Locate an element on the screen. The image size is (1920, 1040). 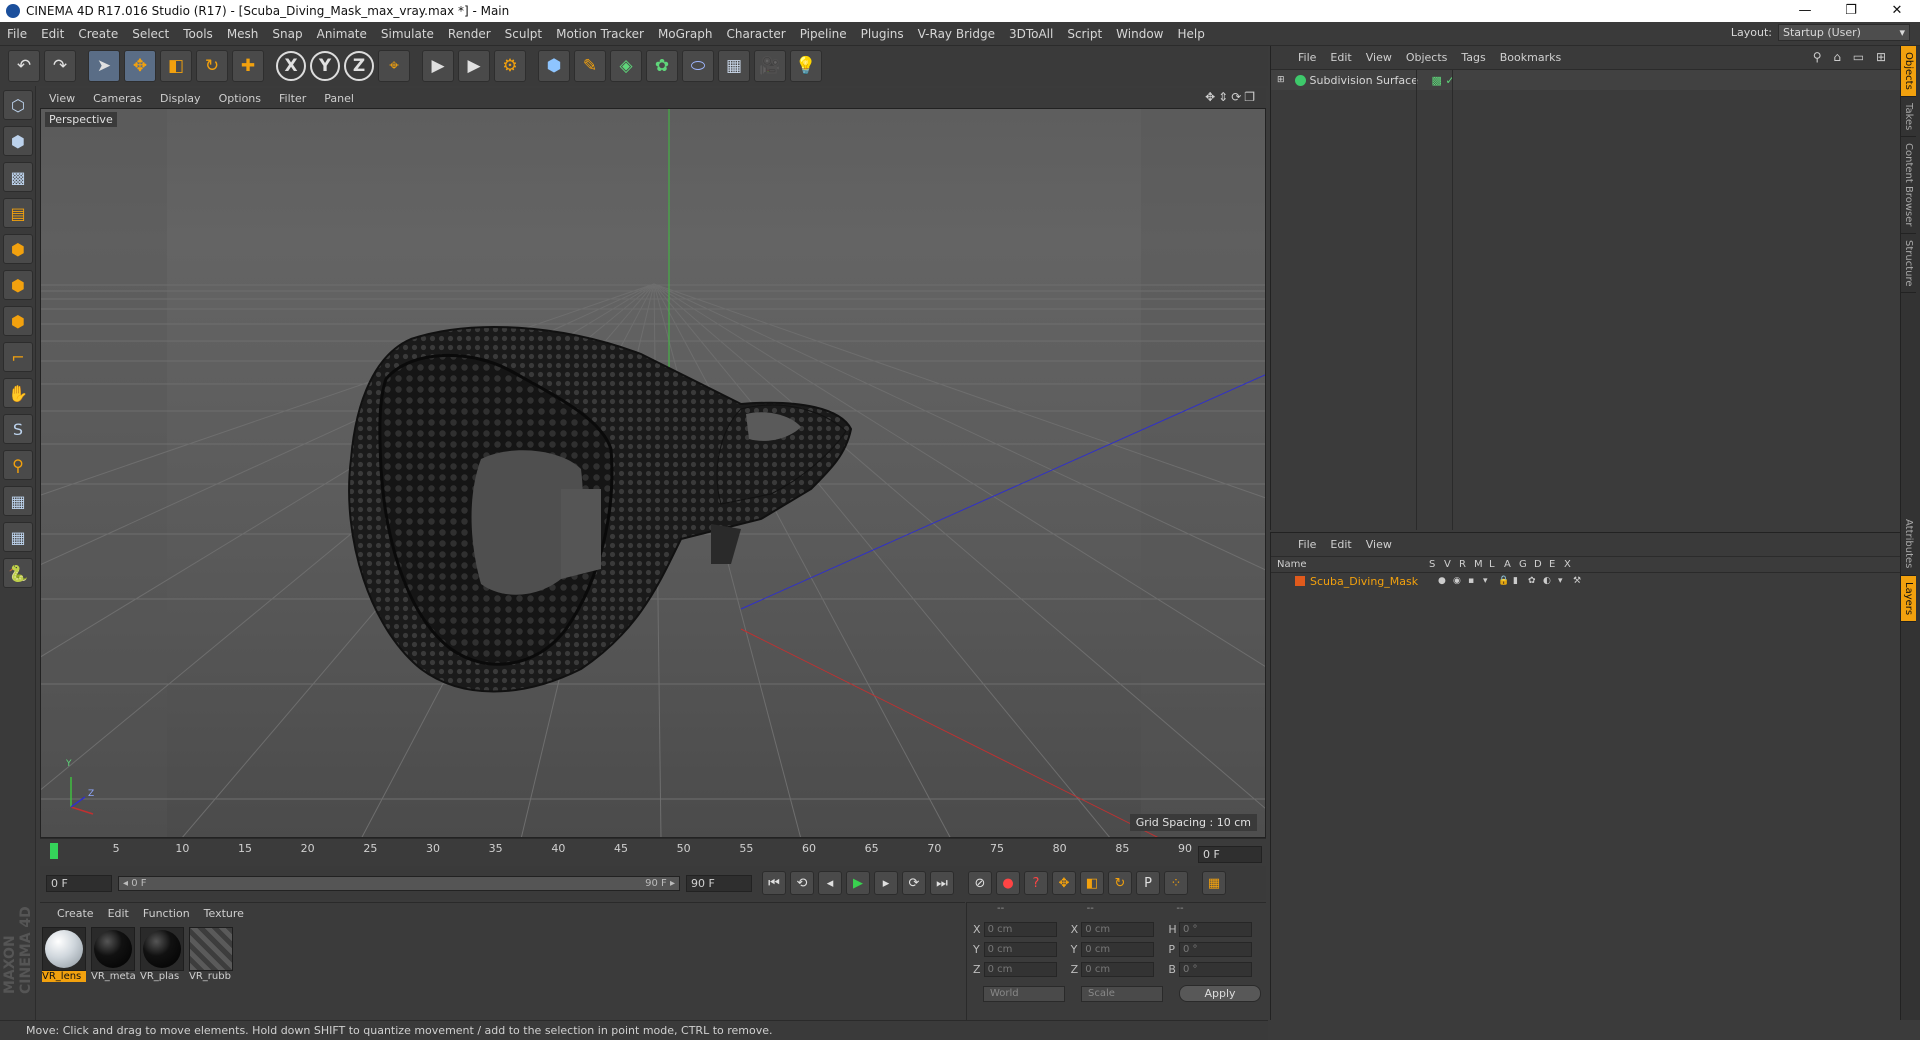
layer-color-swatch is located at coordinates (1300, 581).